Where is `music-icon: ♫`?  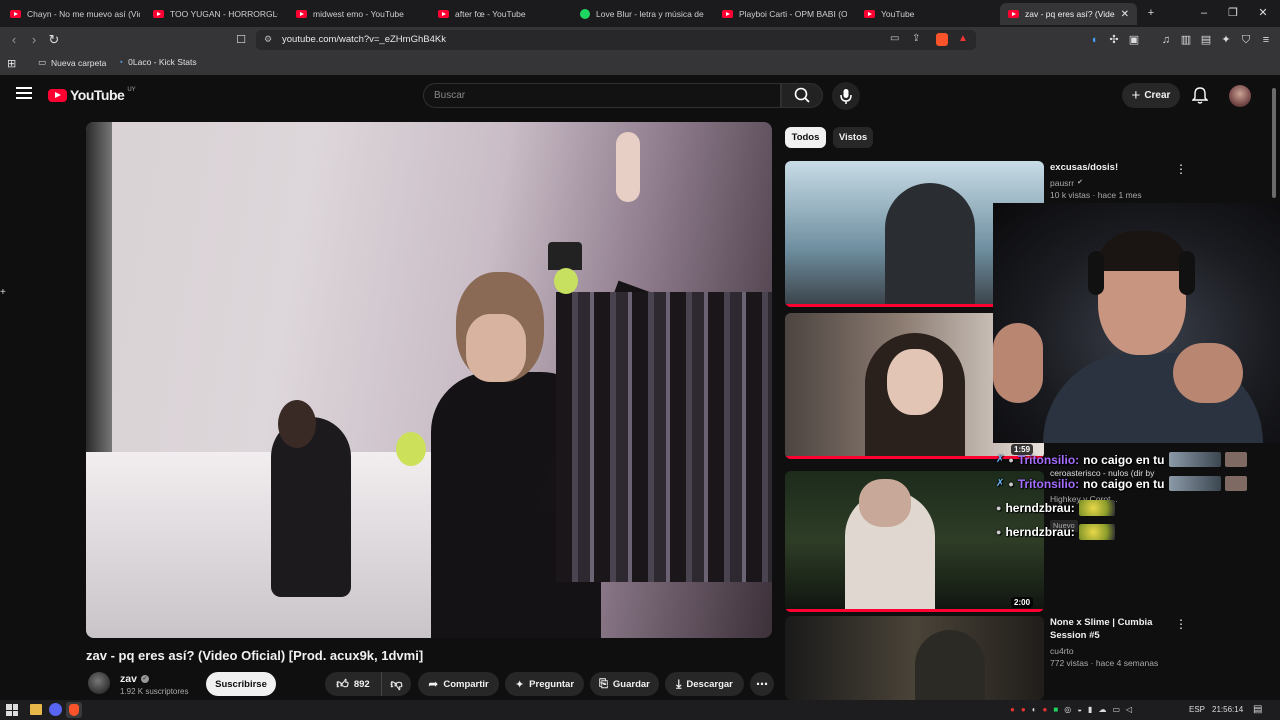 music-icon: ♫ is located at coordinates (1166, 40).